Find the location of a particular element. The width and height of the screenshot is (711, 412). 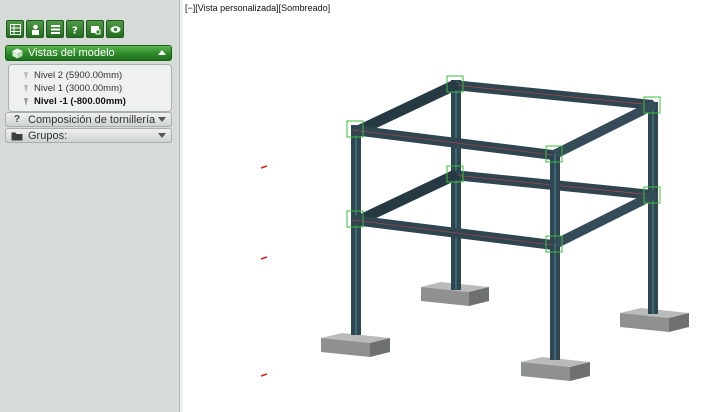

list-icon is located at coordinates (55, 29).